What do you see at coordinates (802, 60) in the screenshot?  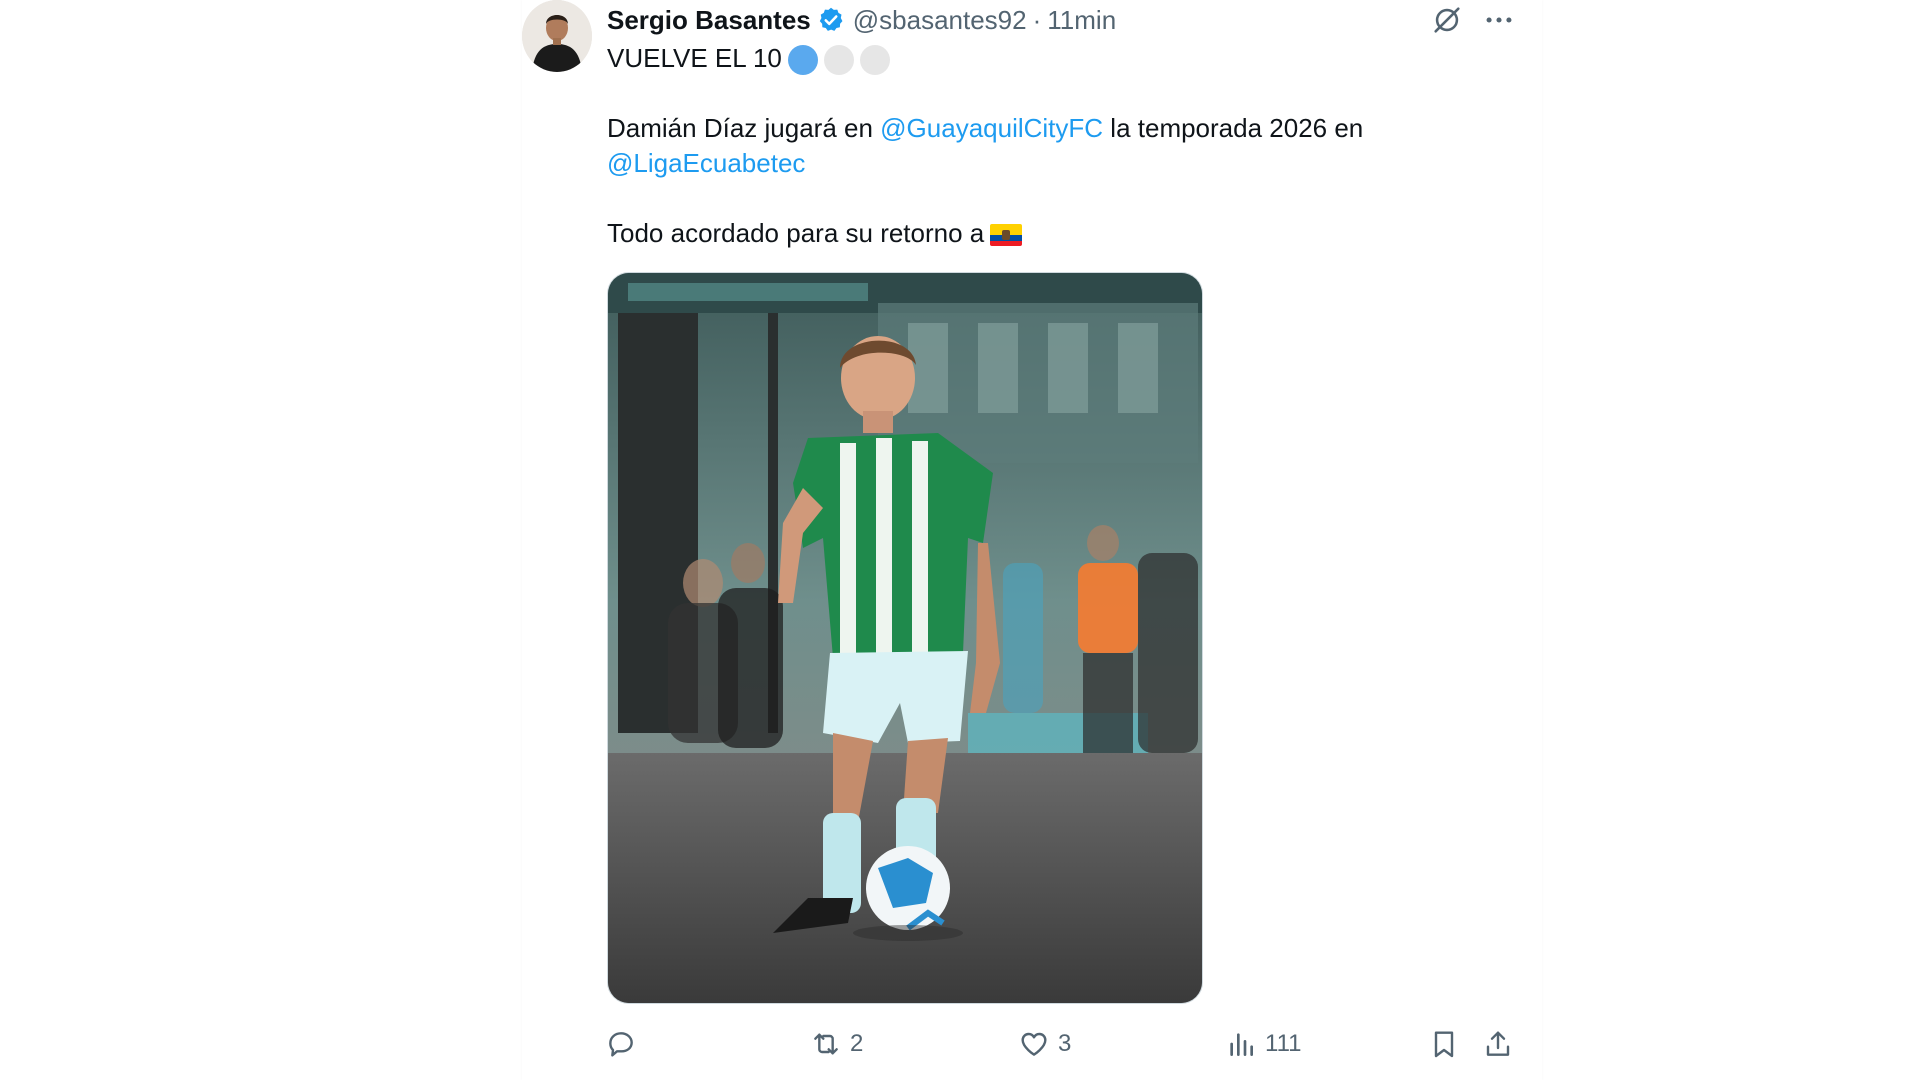 I see `blue-circle-icon` at bounding box center [802, 60].